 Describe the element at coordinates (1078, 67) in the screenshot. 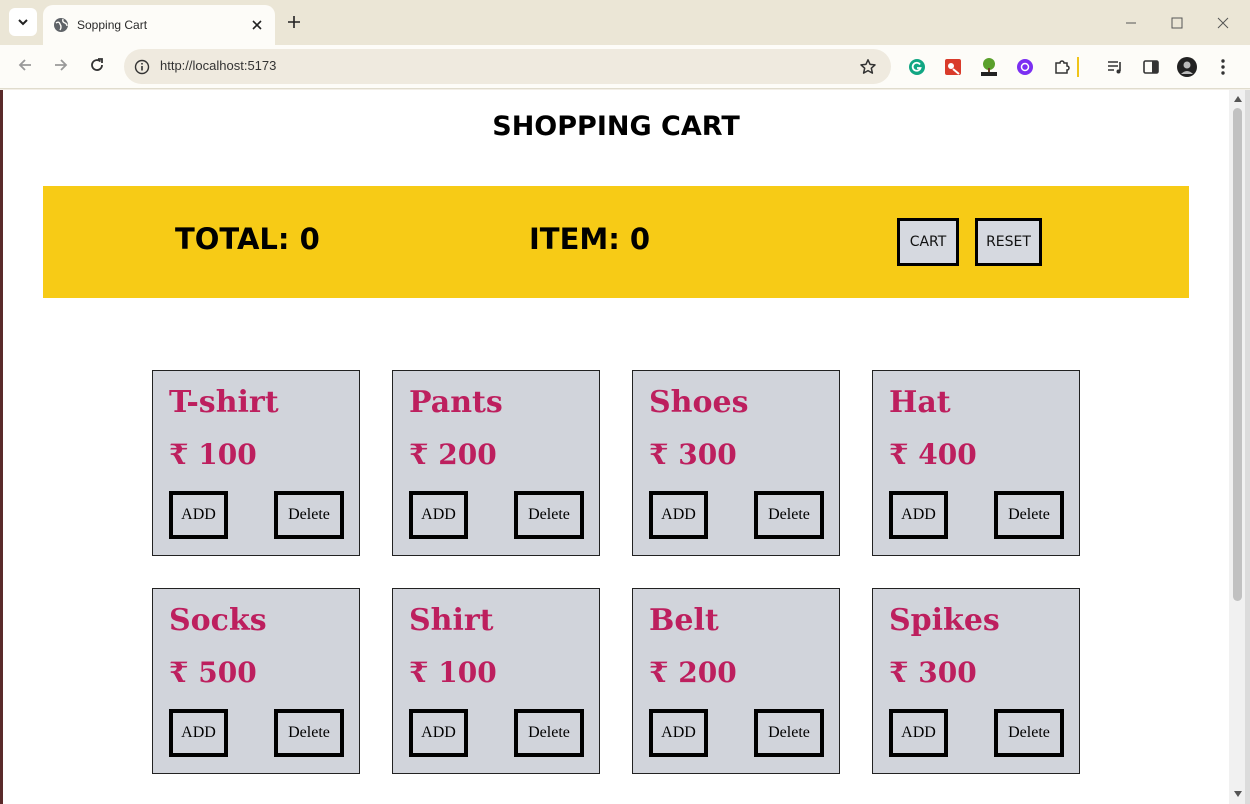

I see `toolbar-divider` at that location.